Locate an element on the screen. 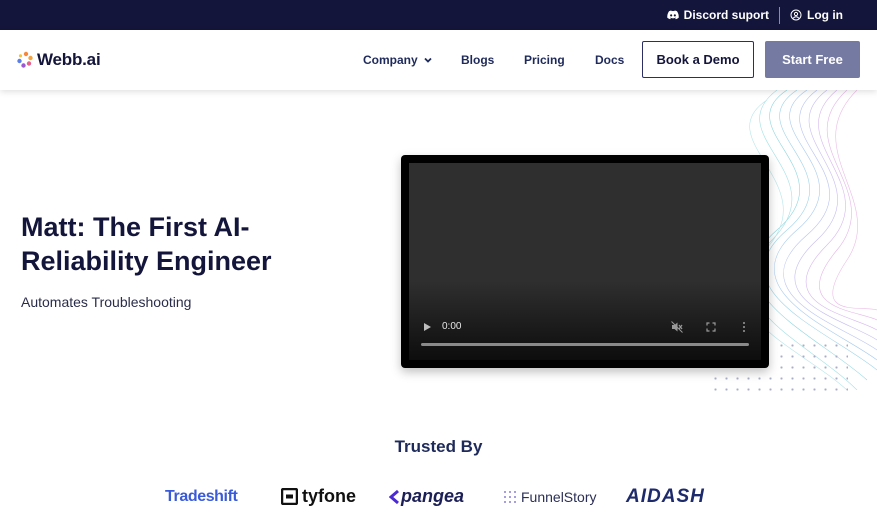 This screenshot has height=528, width=877. nav-pricing-label: Pricing is located at coordinates (544, 60).